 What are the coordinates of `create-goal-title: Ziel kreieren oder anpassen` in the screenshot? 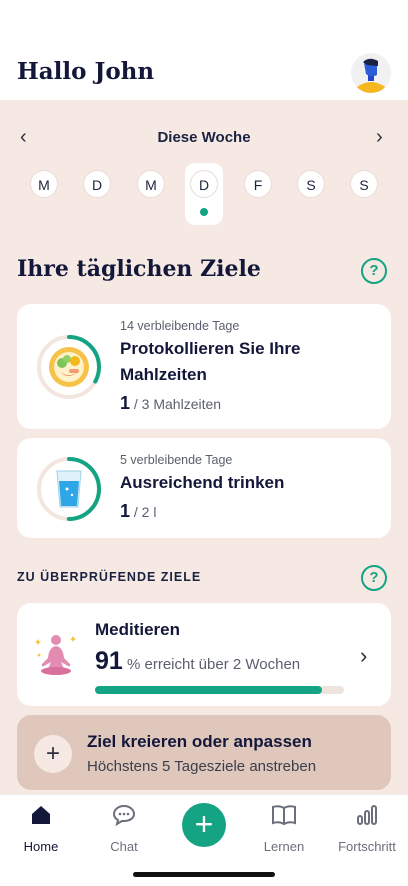 It's located at (199, 741).